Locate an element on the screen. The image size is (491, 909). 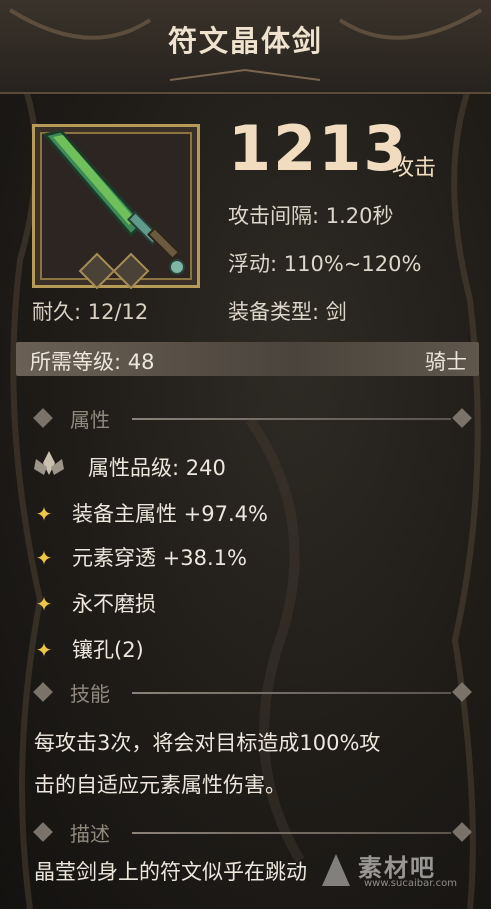
required-class: 骑士 is located at coordinates (446, 362).